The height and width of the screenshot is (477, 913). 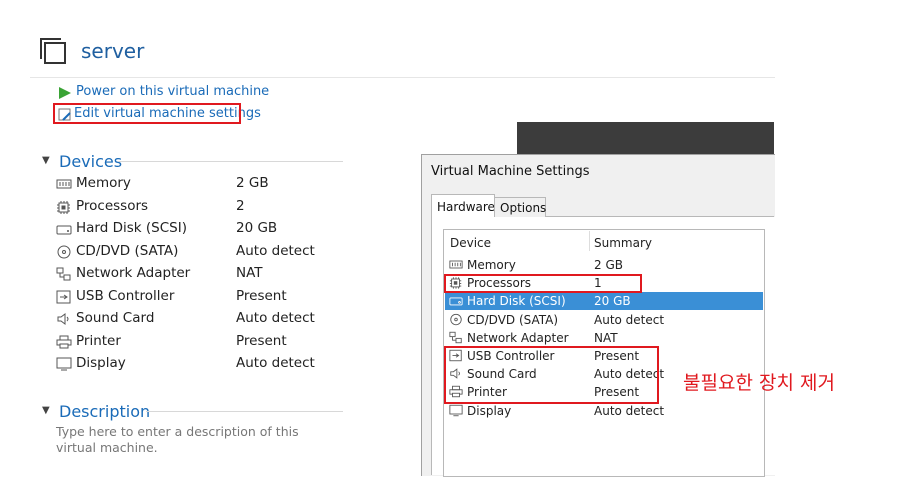 I want to click on dialog-row-cd-dvd-sata: CD/DVD (SATA) Auto detect, so click(x=604, y=320).